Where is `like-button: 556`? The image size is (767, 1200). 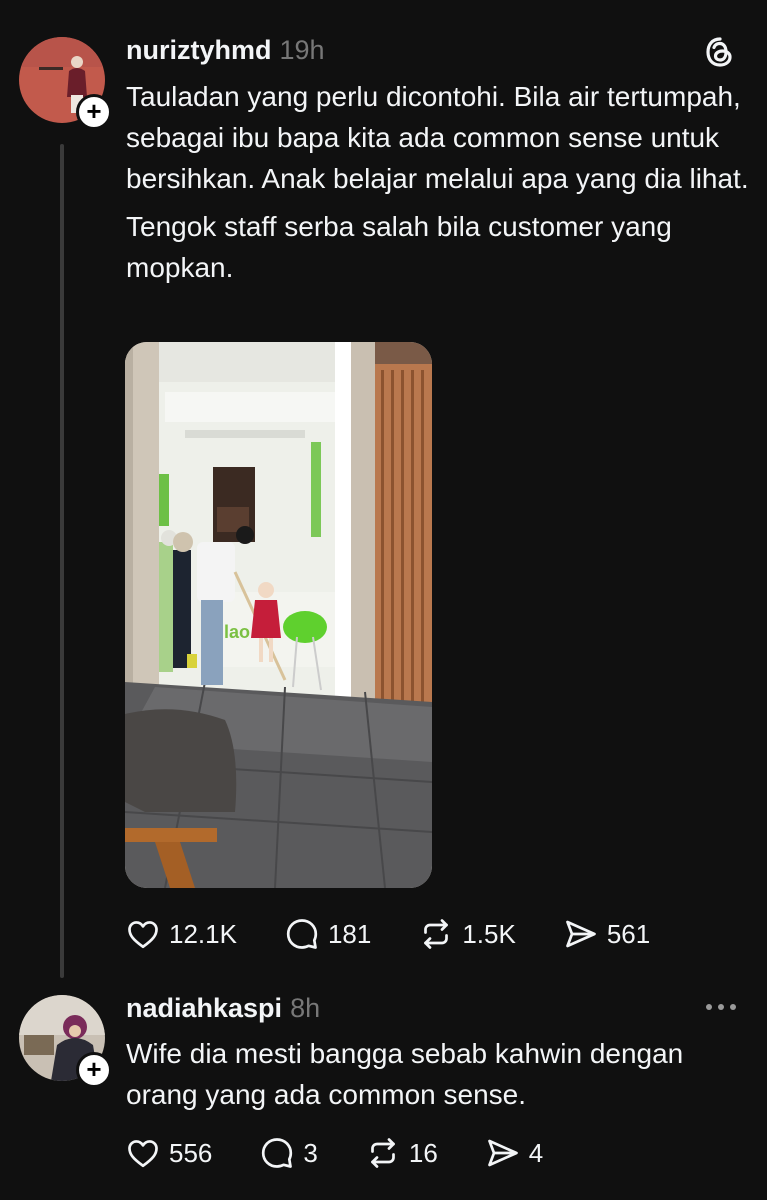 like-button: 556 is located at coordinates (168, 1153).